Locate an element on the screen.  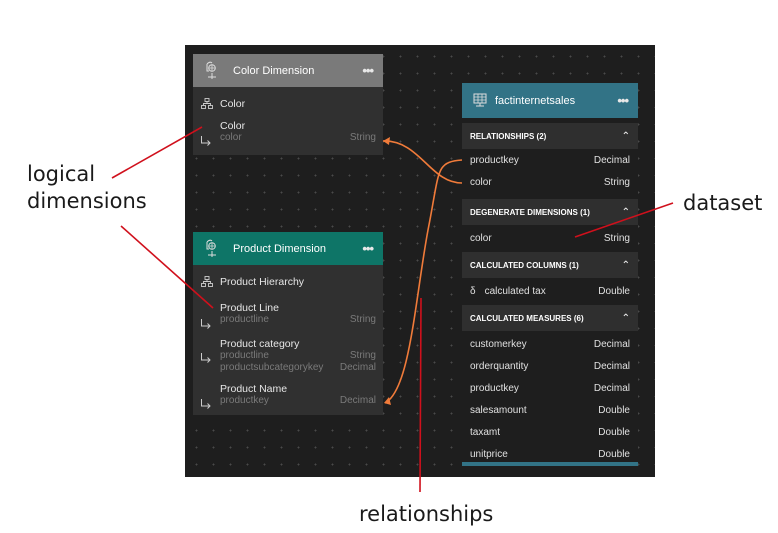
field-name: unitprice is located at coordinates (489, 454).